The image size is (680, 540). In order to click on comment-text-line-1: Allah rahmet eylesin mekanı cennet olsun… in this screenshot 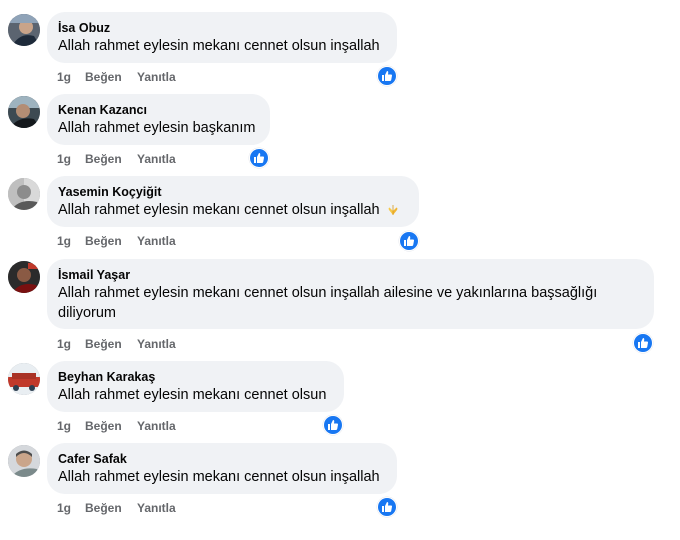, I will do `click(328, 293)`.